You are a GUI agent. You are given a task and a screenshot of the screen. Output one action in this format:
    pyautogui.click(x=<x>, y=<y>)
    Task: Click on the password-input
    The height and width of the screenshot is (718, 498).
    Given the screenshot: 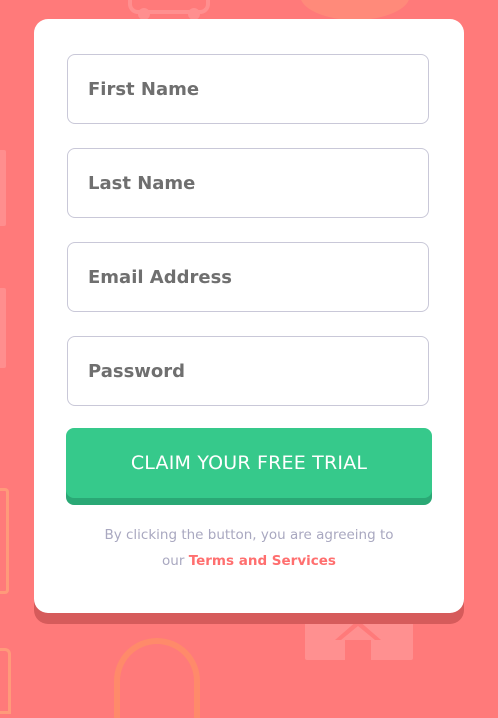 What is the action you would take?
    pyautogui.click(x=248, y=371)
    